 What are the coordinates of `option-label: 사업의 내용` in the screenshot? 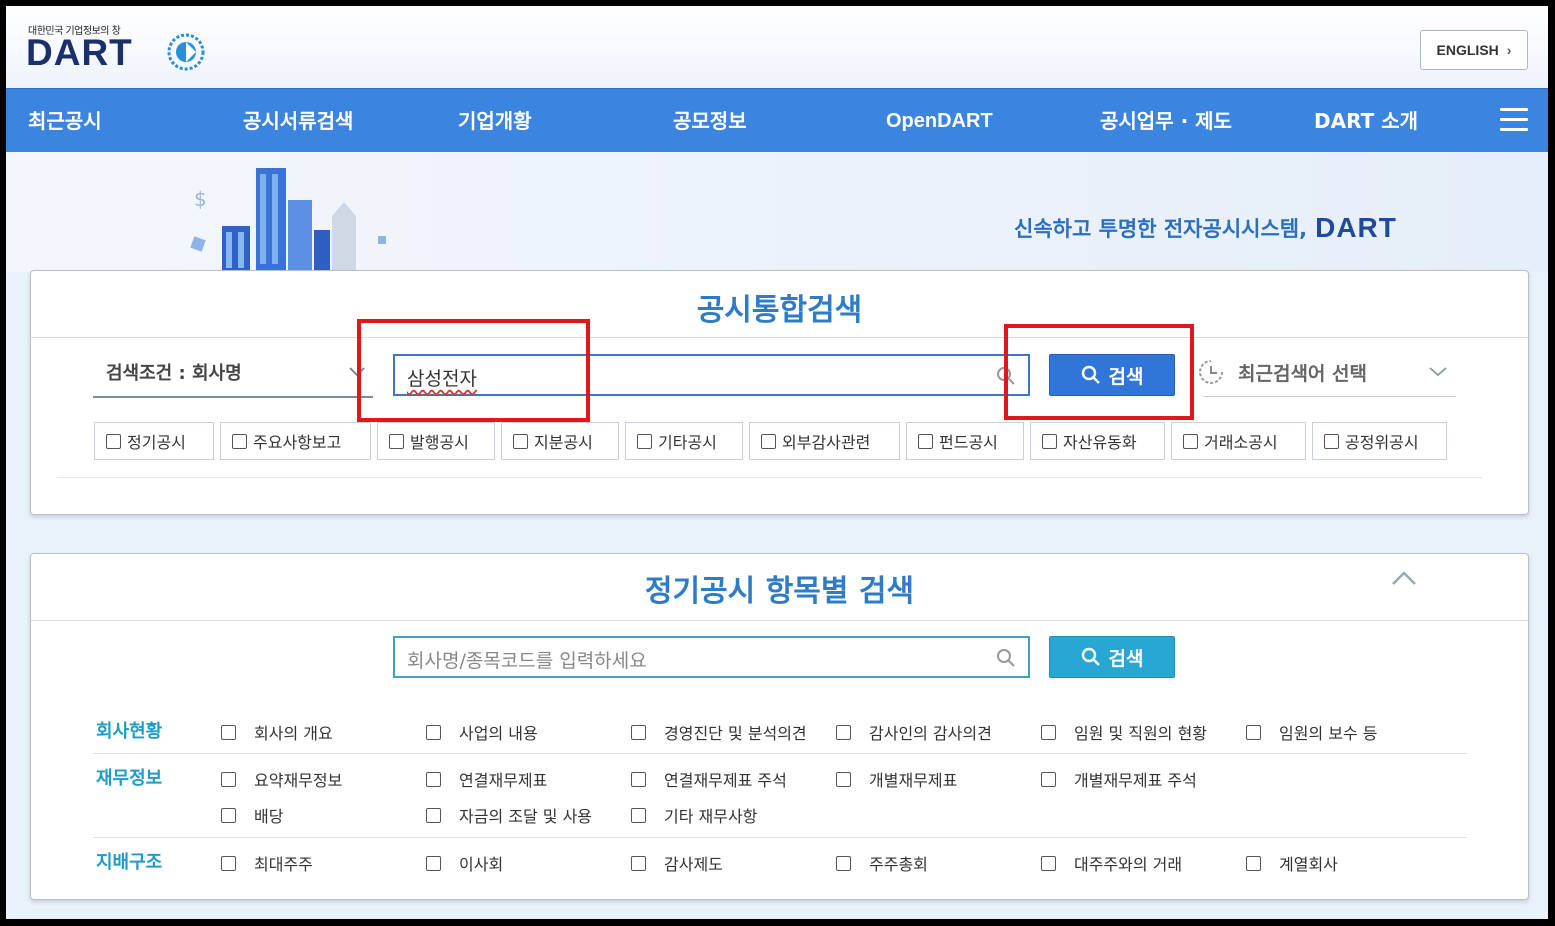 It's located at (498, 733).